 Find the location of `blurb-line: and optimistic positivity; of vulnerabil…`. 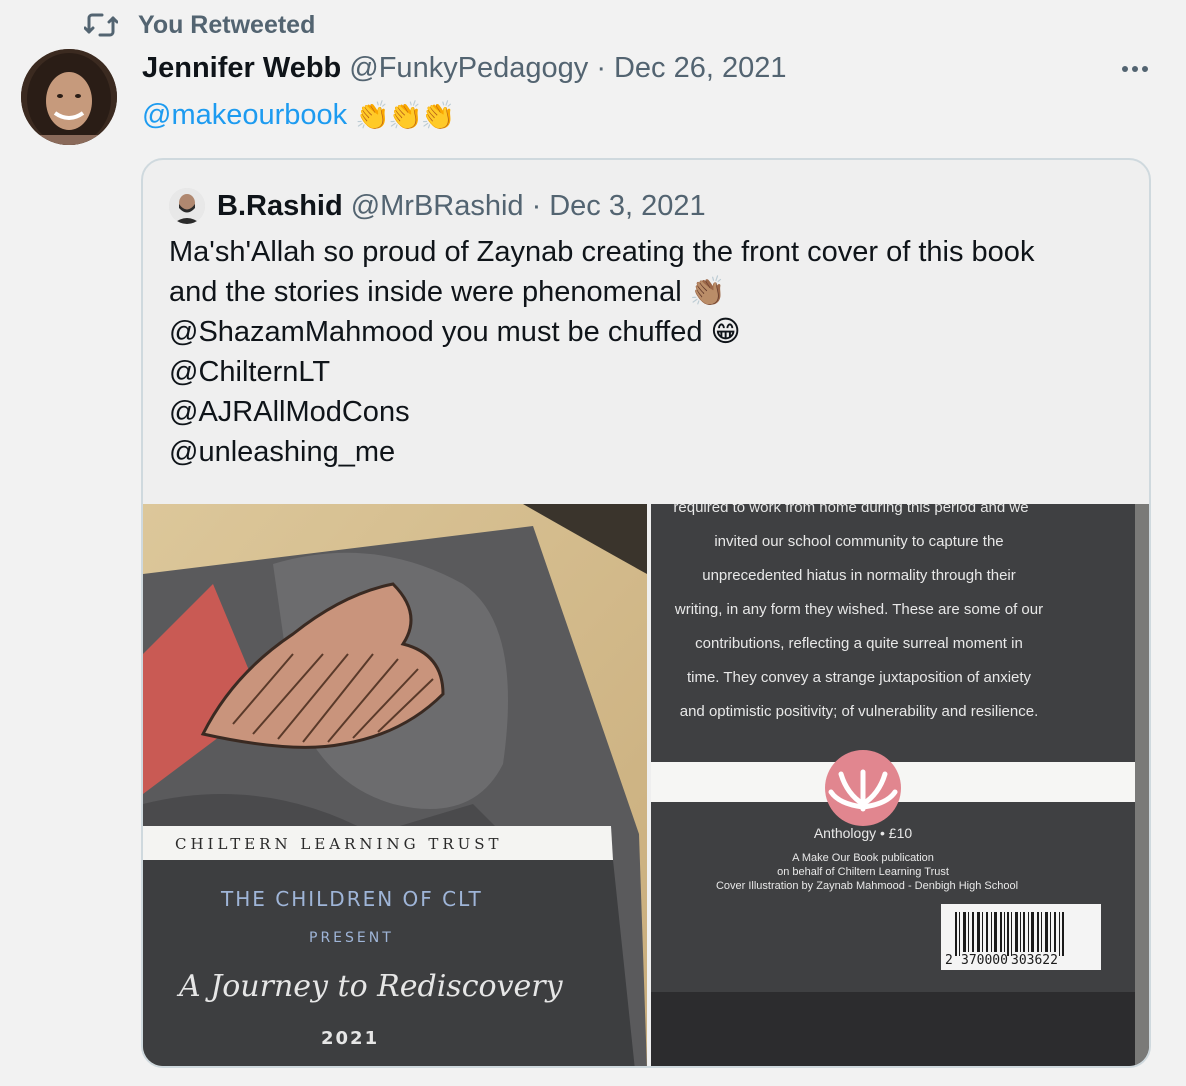

blurb-line: and optimistic positivity; of vulnerabil… is located at coordinates (859, 711).